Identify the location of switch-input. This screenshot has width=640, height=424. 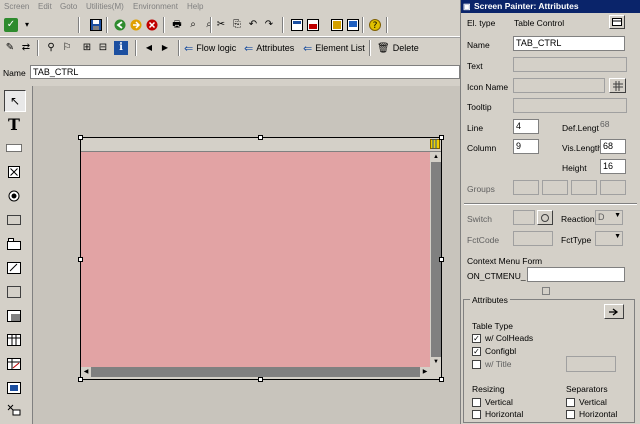
(524, 217).